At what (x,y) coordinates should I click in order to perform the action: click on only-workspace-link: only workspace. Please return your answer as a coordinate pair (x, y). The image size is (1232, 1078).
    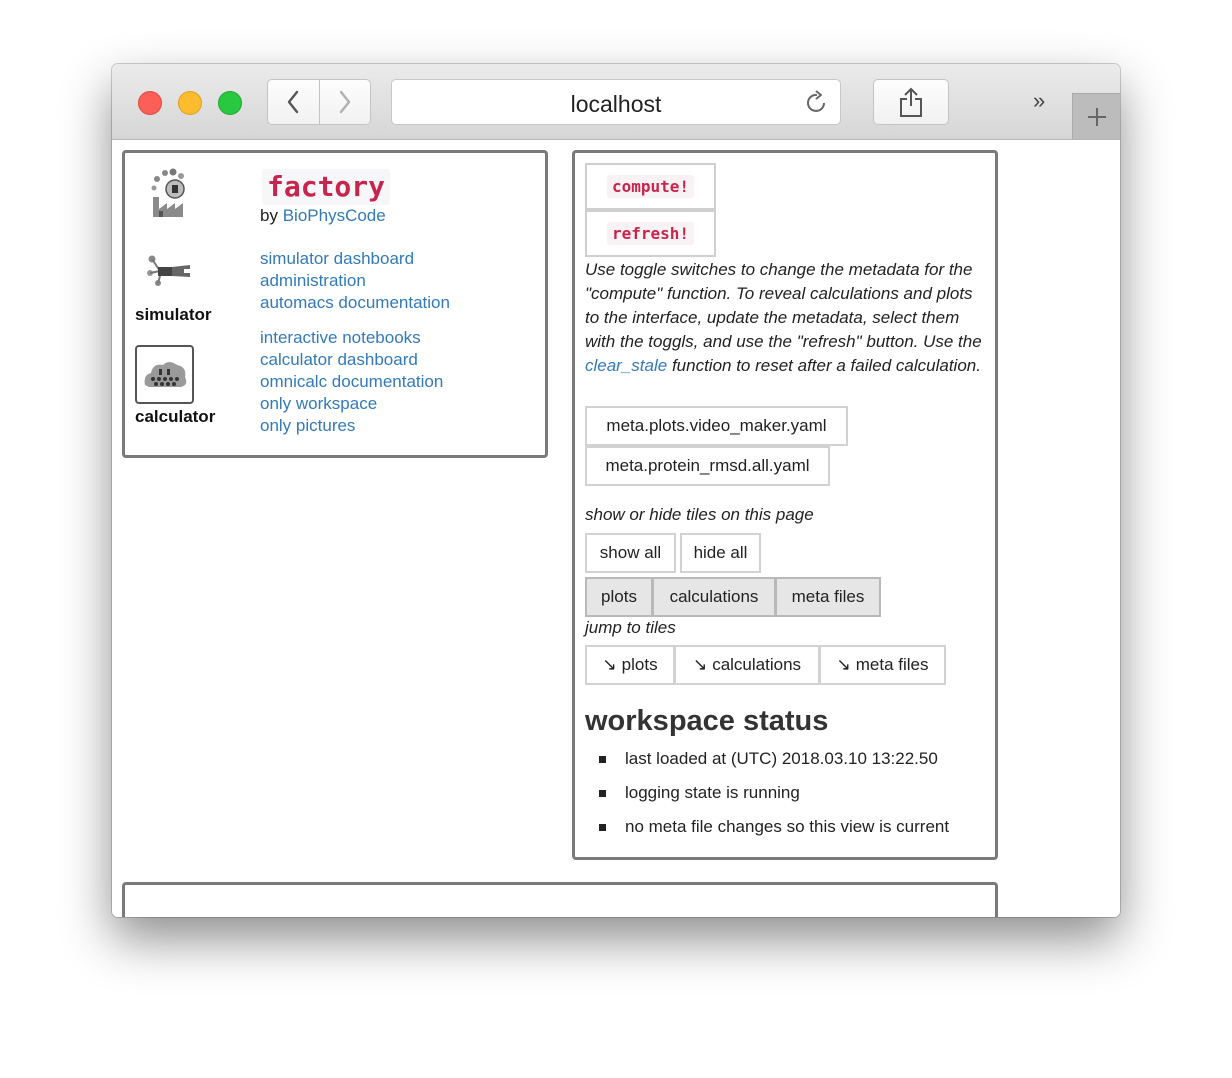
    Looking at the image, I should click on (318, 403).